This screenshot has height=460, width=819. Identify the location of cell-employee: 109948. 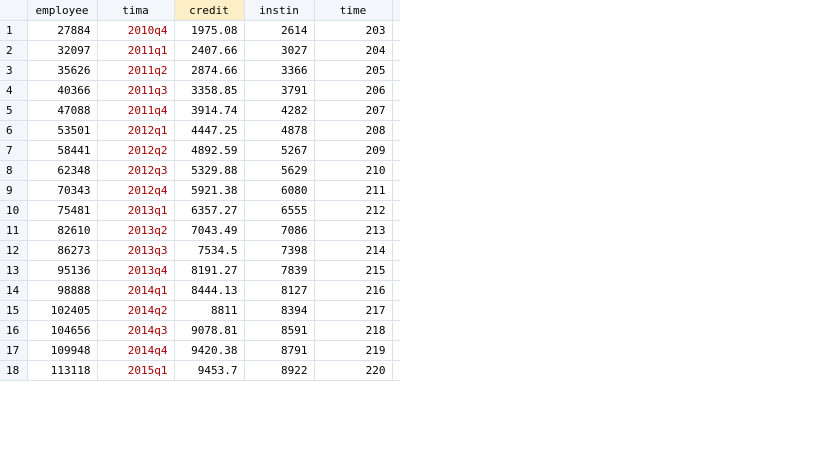
(62, 350).